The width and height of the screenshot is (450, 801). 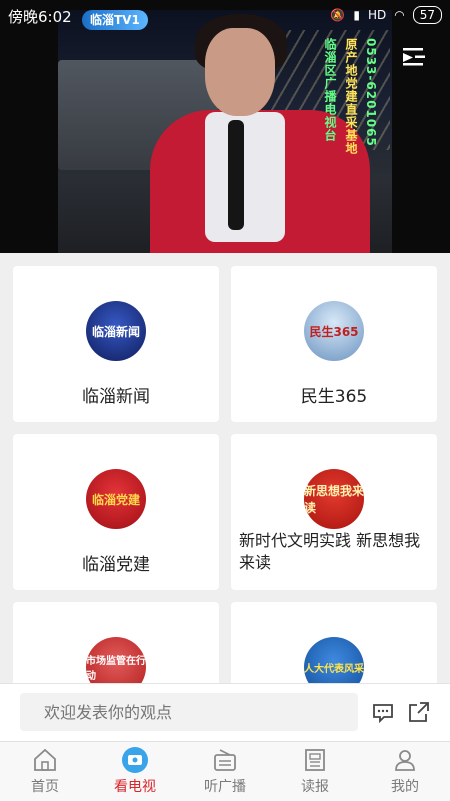 I want to click on bottom-tab-bar: 首页 看电视 听广播 读报 我的, so click(x=225, y=771).